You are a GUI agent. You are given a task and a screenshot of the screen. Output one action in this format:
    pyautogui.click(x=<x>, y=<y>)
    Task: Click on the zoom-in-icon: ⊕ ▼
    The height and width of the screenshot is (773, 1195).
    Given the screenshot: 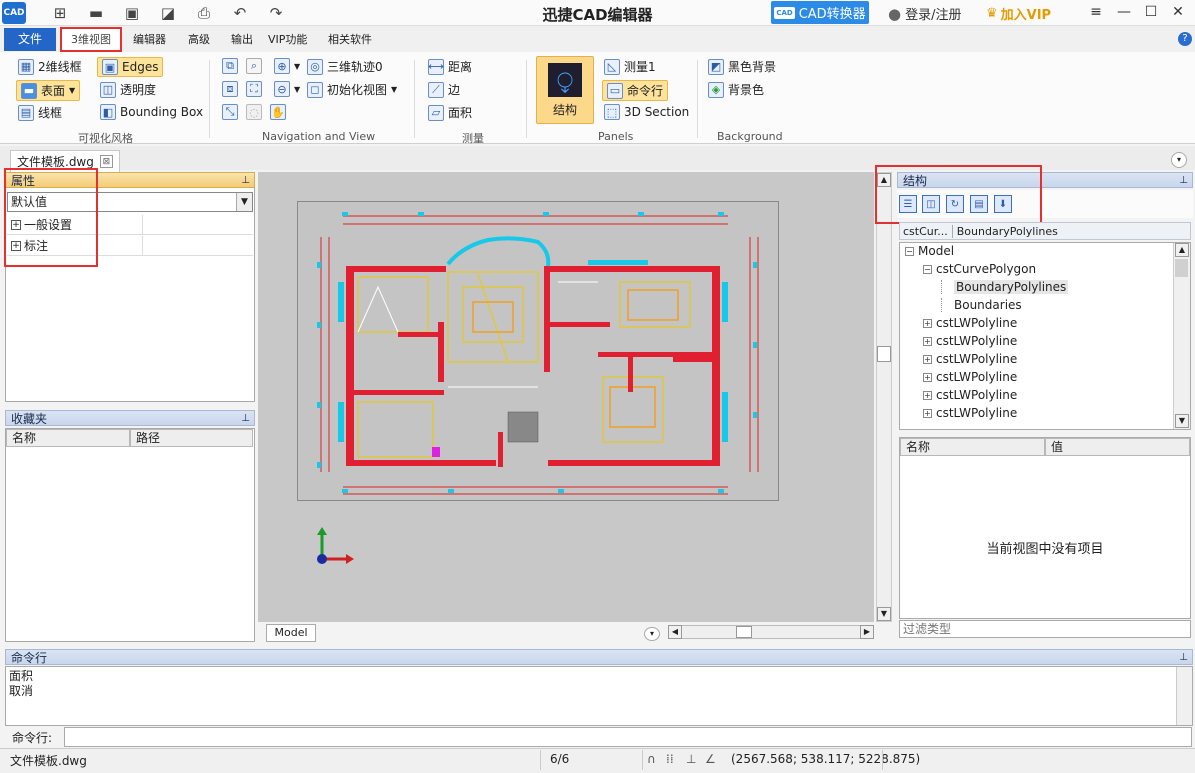 What is the action you would take?
    pyautogui.click(x=287, y=66)
    